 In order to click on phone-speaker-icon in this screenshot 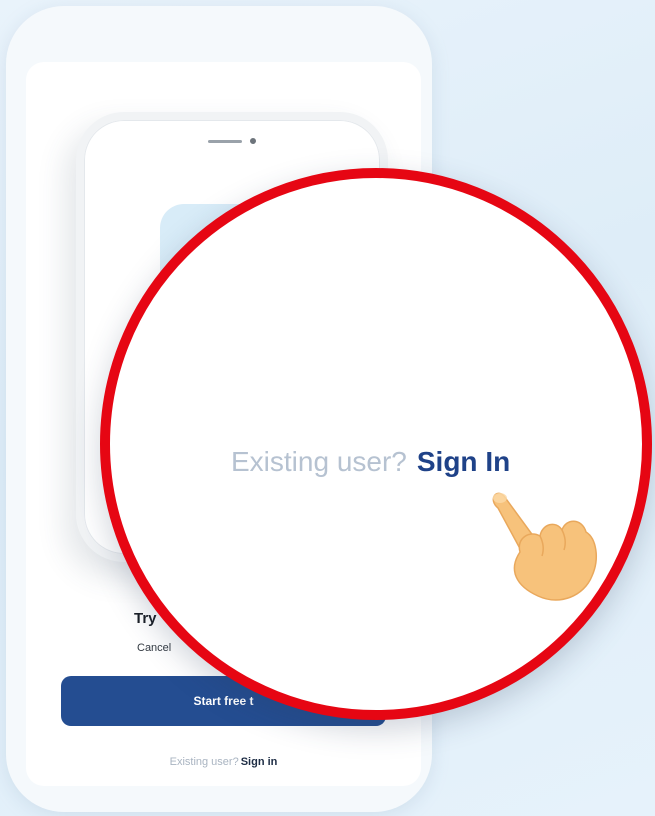, I will do `click(225, 141)`.